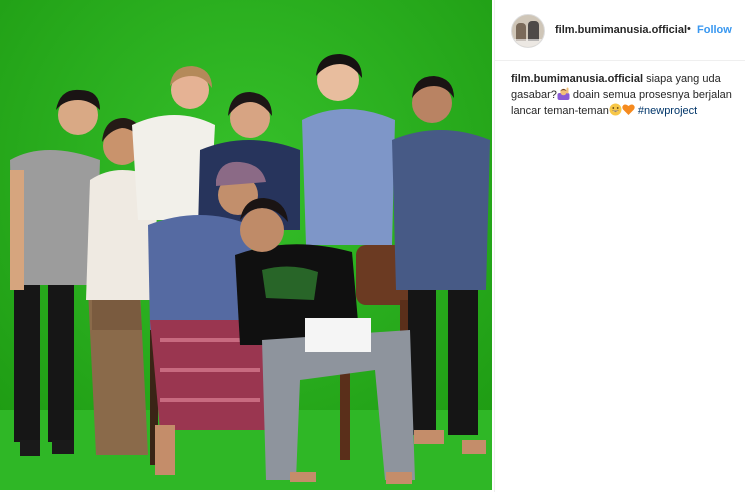  I want to click on hashtag-link: #newproject, so click(667, 111).